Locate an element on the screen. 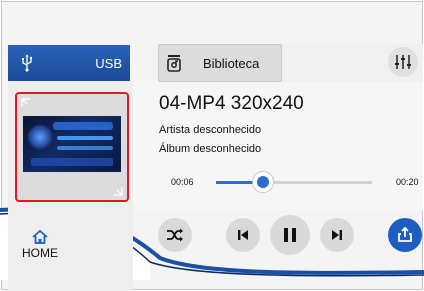  home-button: HOME is located at coordinates (40, 248).